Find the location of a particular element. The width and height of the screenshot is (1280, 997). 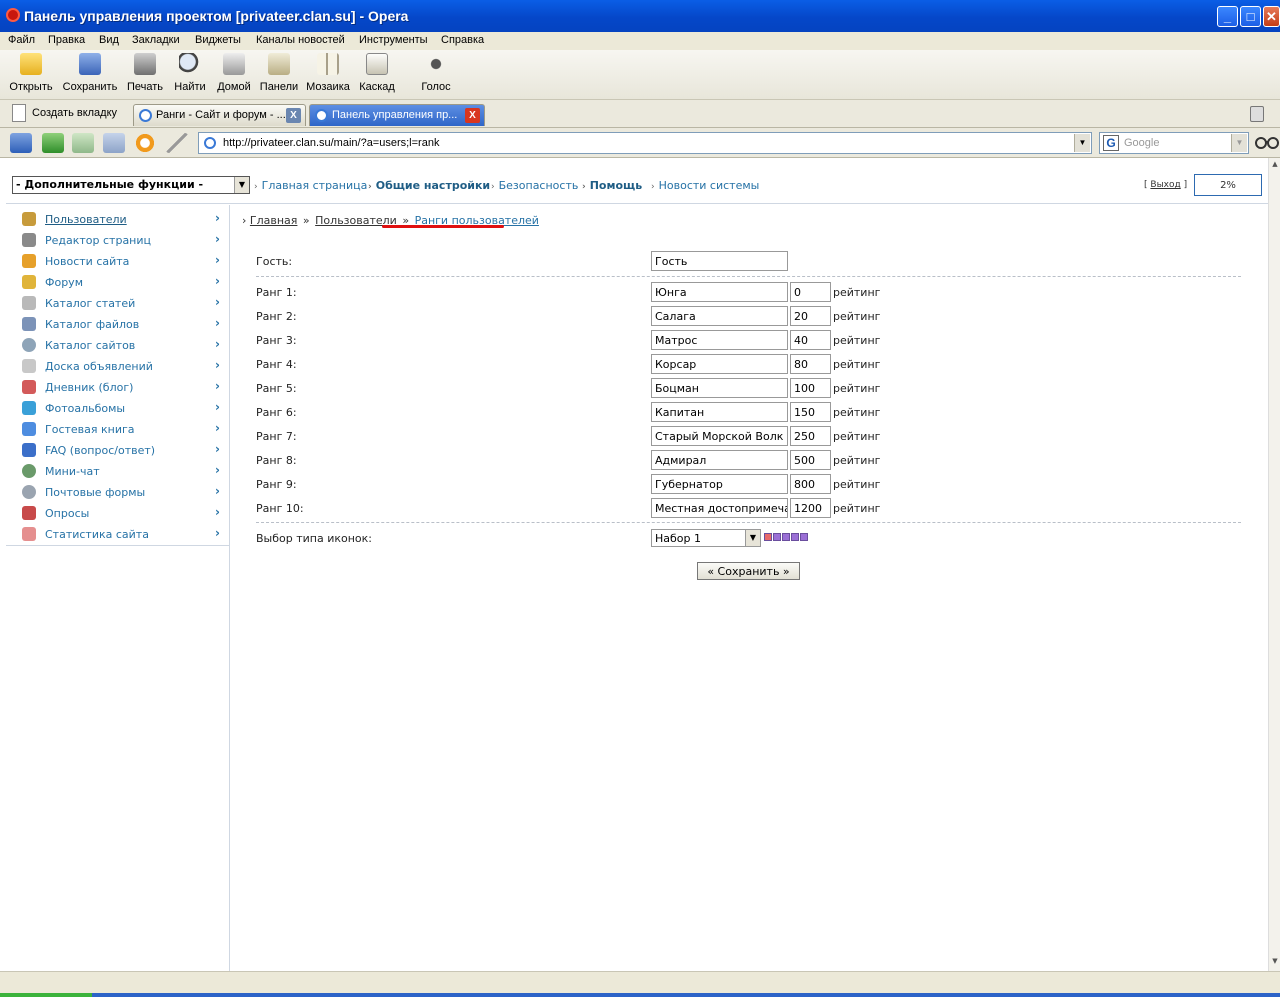

scroll-up-icon: ▲ is located at coordinates (1275, 166).